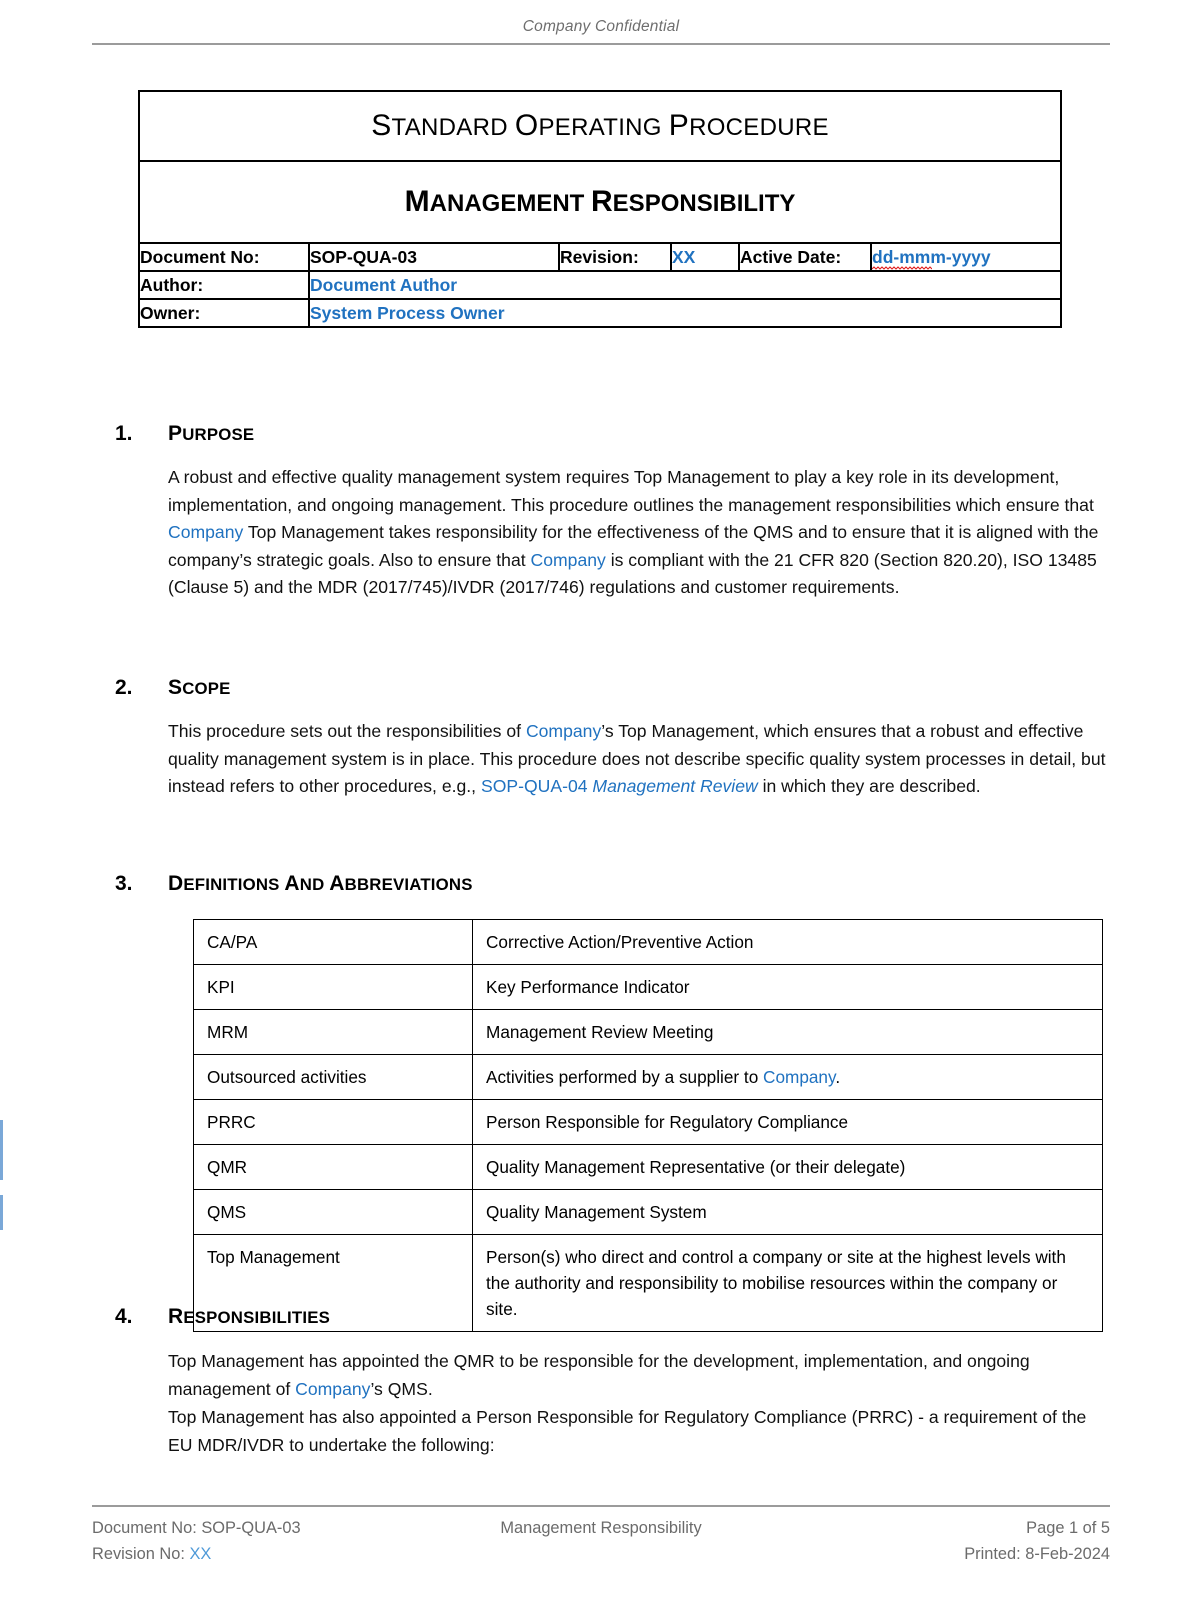 The image size is (1200, 1600). What do you see at coordinates (333, 1077) in the screenshot?
I see `definition-term: Outsourced activities` at bounding box center [333, 1077].